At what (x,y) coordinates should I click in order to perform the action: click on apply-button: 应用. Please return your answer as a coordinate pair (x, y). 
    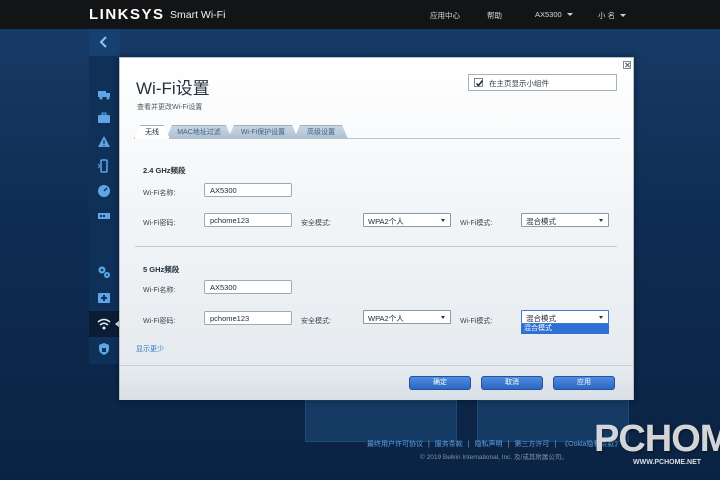
    Looking at the image, I should click on (584, 383).